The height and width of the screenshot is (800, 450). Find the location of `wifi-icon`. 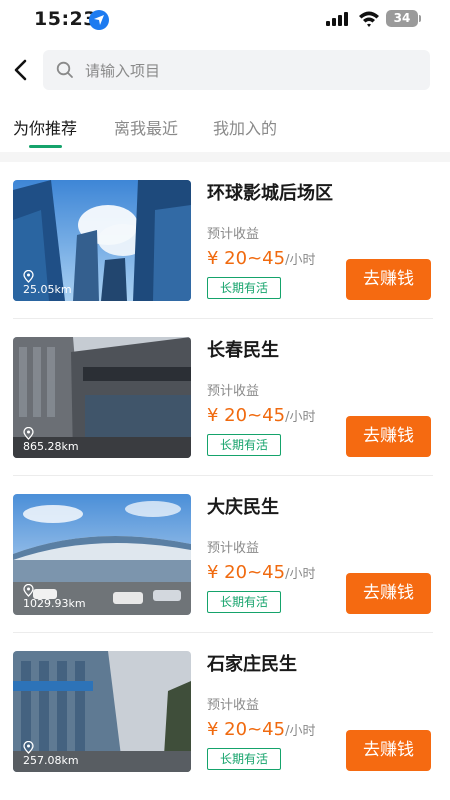

wifi-icon is located at coordinates (369, 19).